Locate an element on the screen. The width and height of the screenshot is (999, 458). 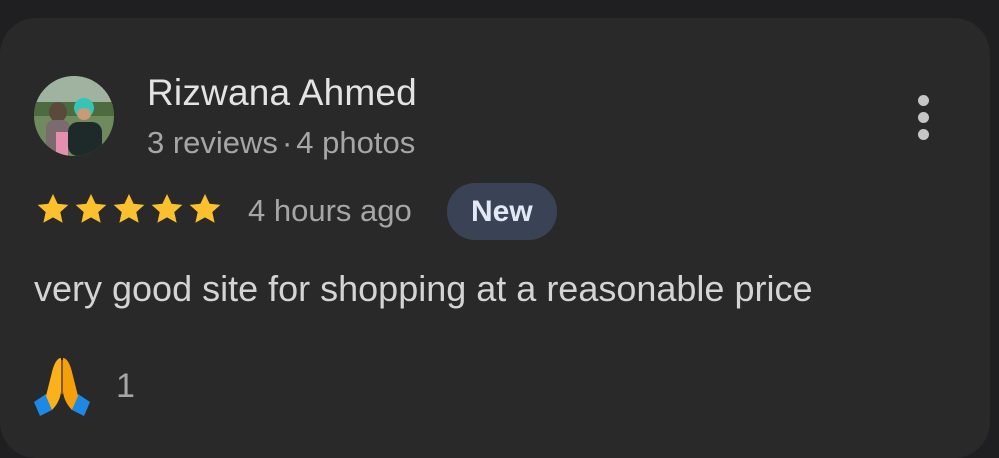
reviewer-avatar is located at coordinates (74, 116).